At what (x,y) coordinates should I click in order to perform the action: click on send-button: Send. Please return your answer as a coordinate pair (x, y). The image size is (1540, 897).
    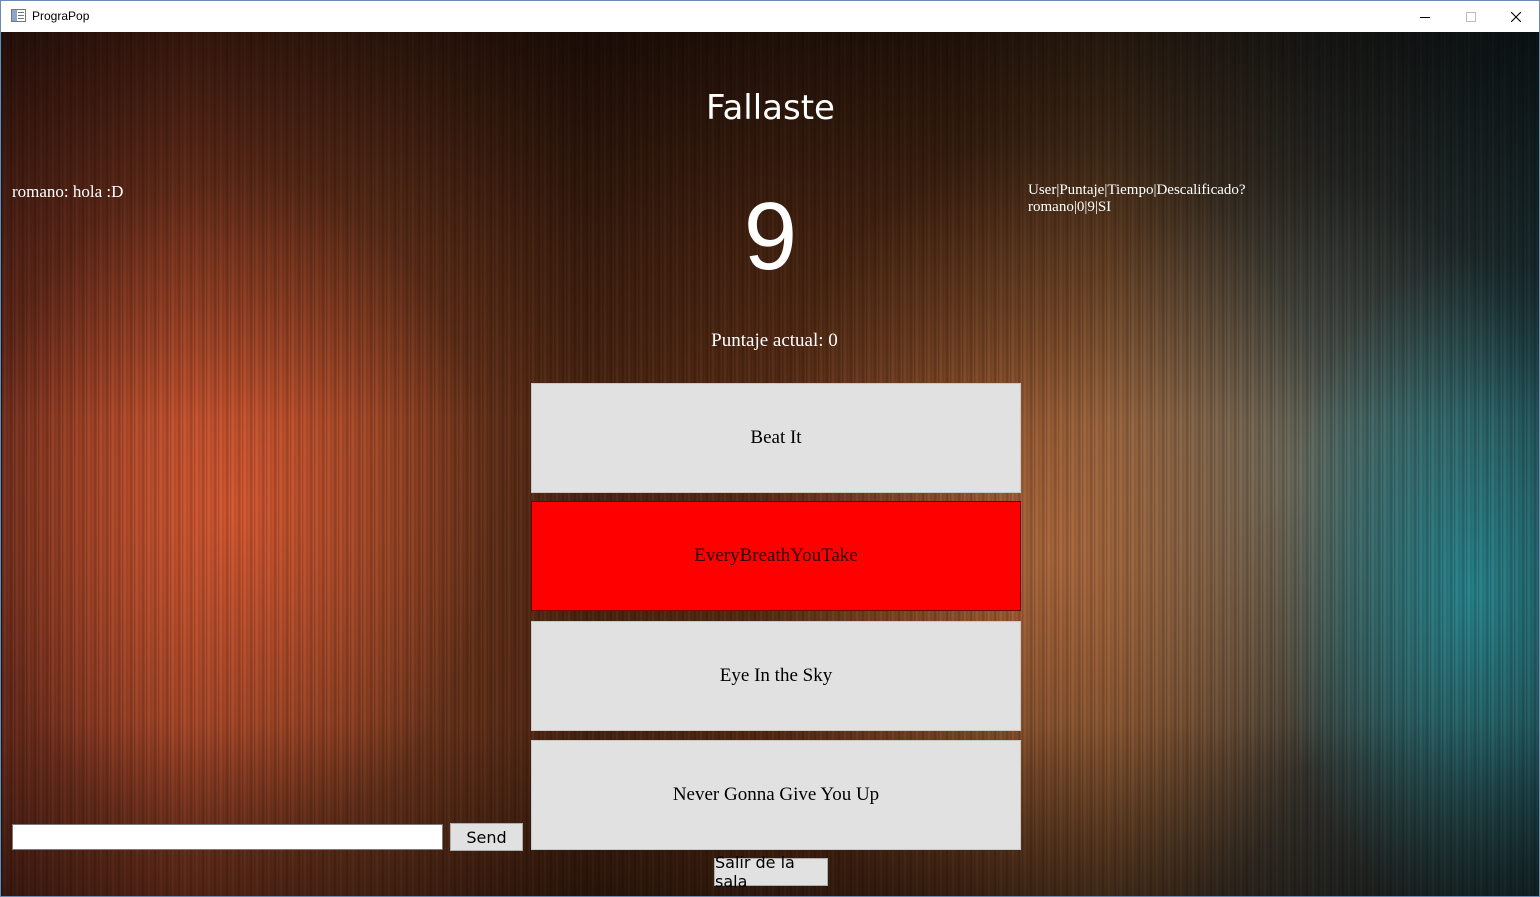
    Looking at the image, I should click on (486, 837).